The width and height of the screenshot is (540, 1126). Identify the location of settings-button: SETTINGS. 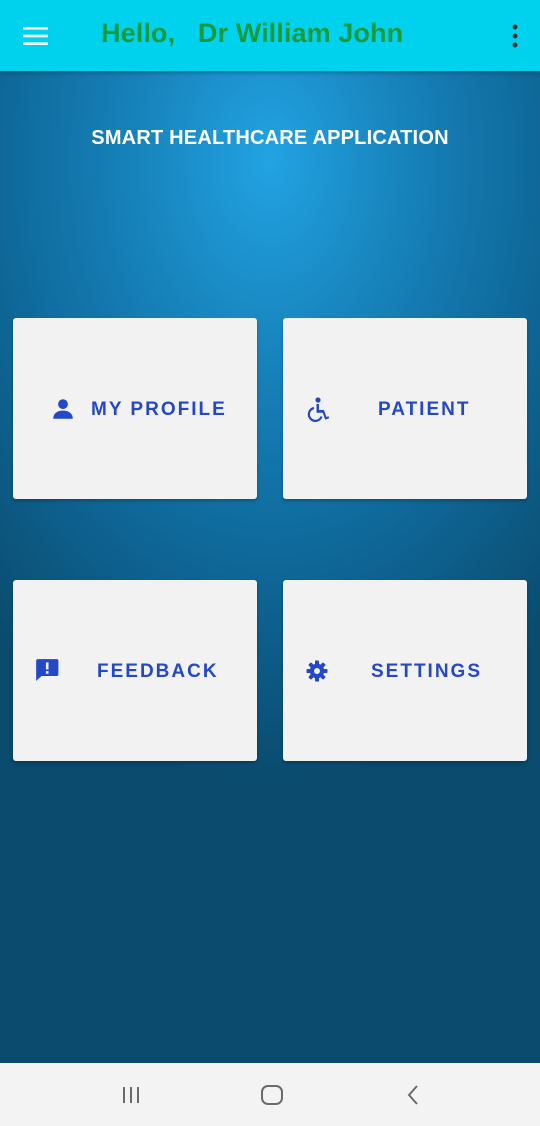
(405, 670).